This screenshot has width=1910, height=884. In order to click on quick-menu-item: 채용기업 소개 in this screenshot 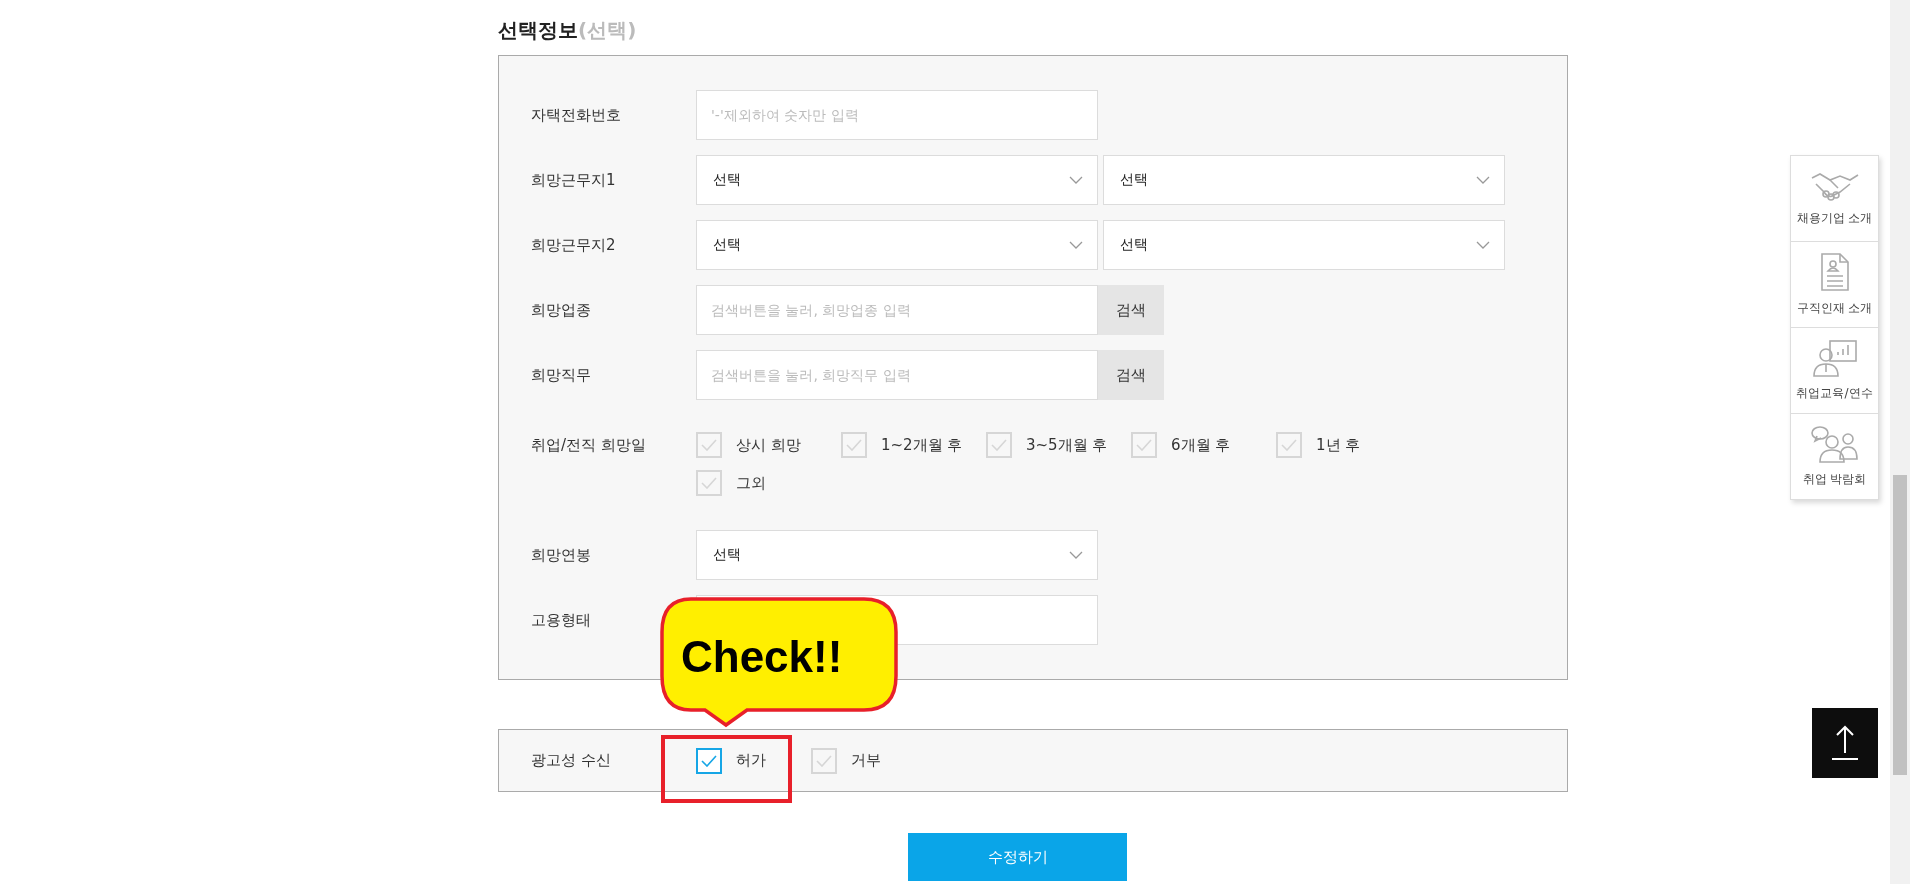, I will do `click(1834, 199)`.